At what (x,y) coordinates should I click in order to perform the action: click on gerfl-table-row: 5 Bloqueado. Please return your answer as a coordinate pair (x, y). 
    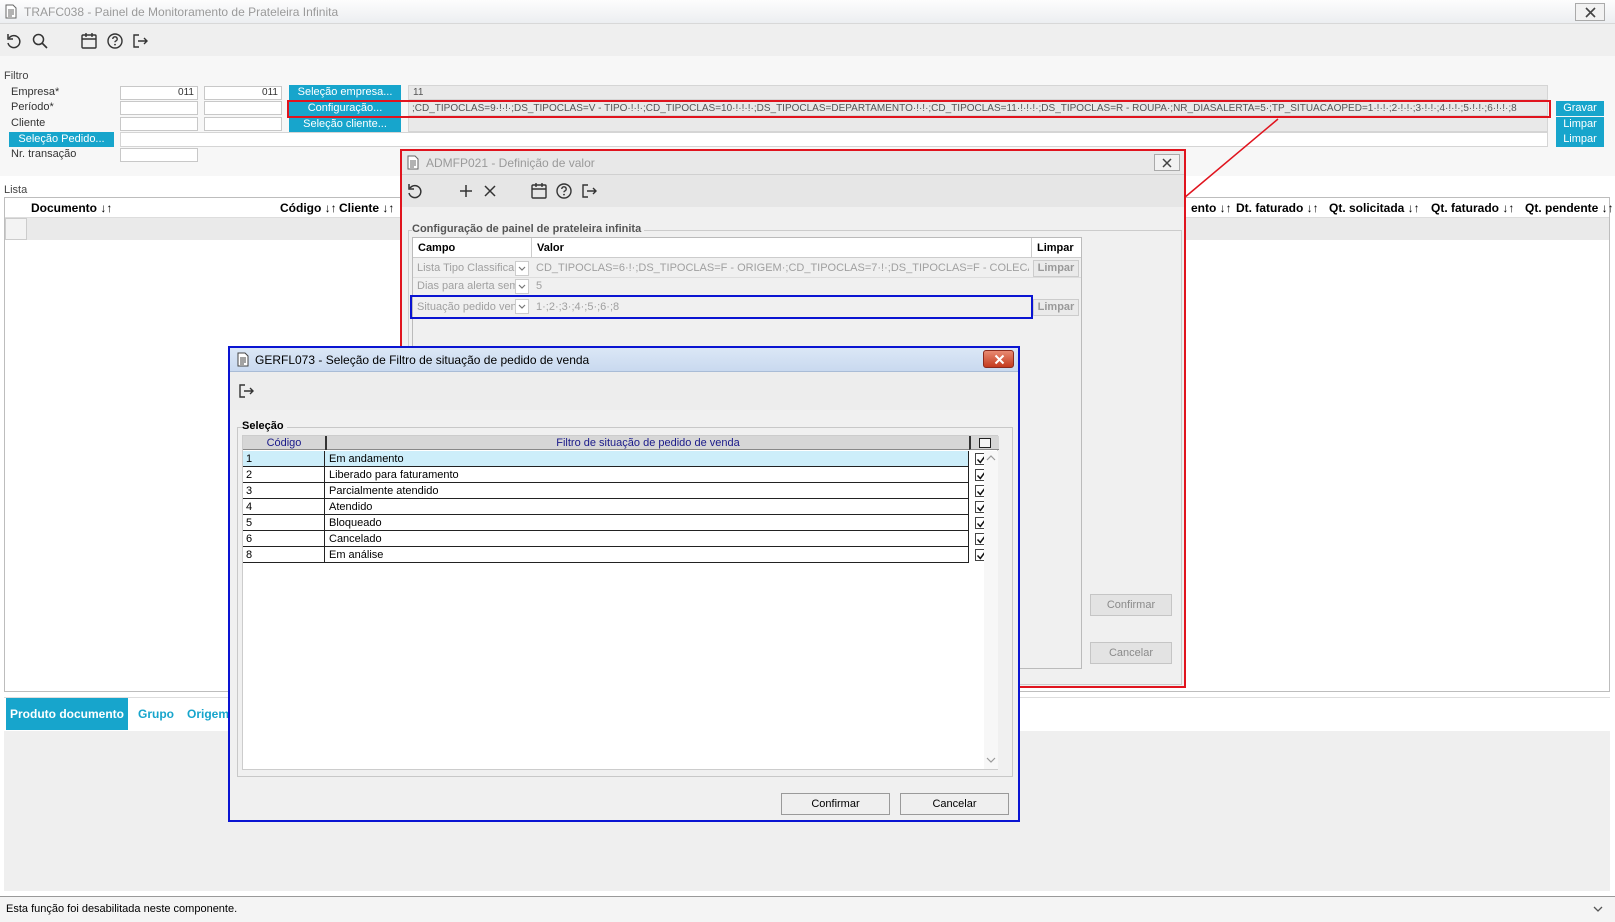
    Looking at the image, I should click on (606, 523).